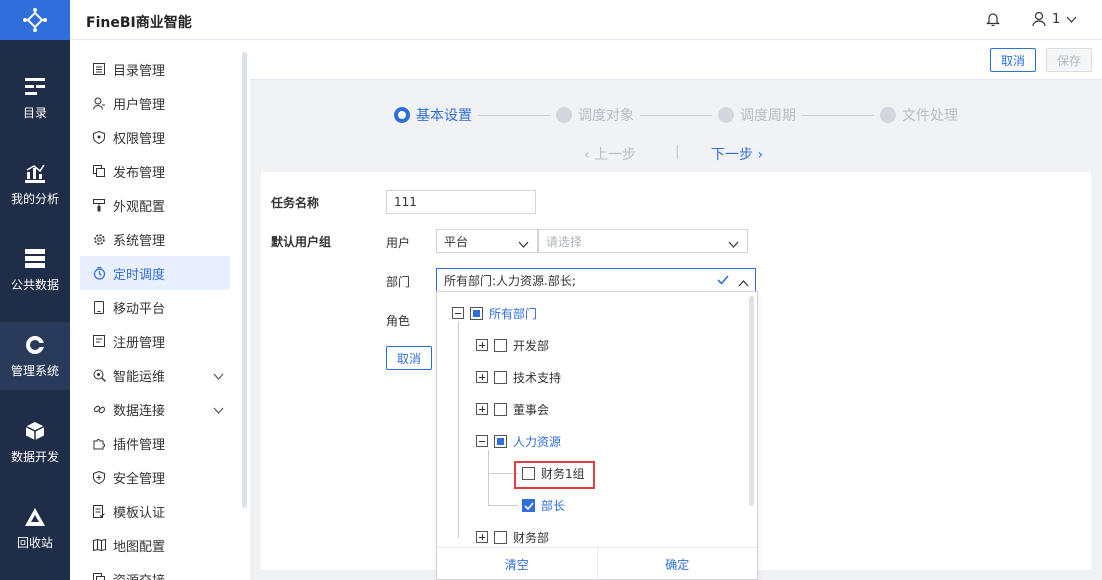 This screenshot has width=1102, height=580. I want to click on app-logo, so click(35, 20).